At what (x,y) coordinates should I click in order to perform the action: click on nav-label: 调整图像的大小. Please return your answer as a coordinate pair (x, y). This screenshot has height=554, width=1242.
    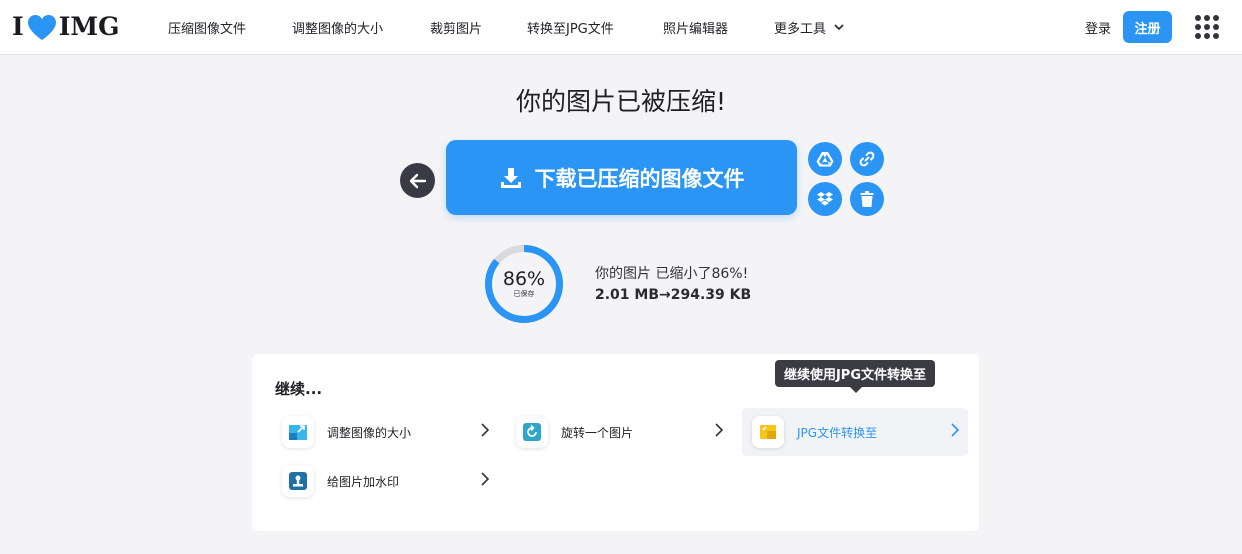
    Looking at the image, I should click on (338, 29).